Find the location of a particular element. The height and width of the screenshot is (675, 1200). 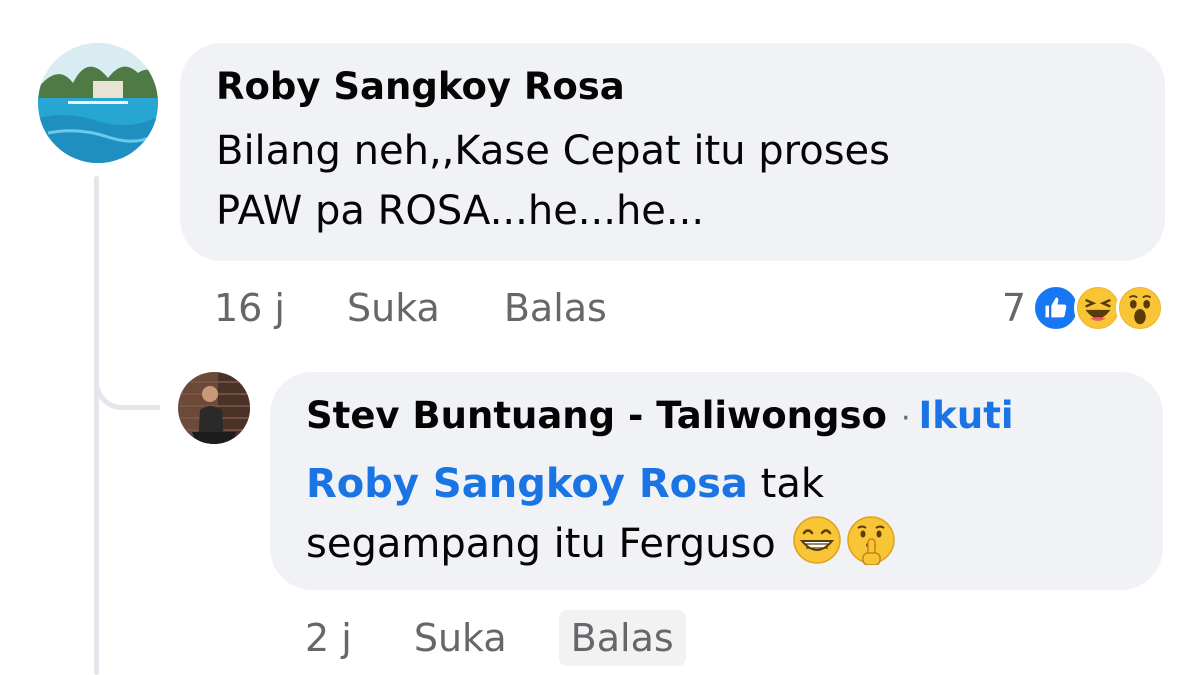

reply-actions: 2 j Suka Balas is located at coordinates (527, 638).